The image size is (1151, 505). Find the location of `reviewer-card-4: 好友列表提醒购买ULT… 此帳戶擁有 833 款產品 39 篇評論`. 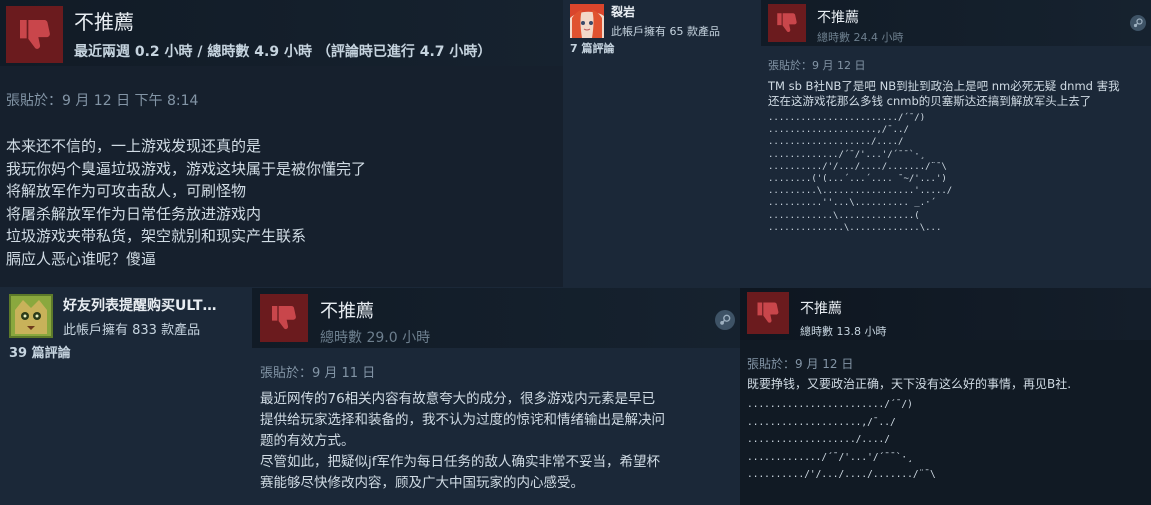

reviewer-card-4: 好友列表提醒购买ULT… 此帳戶擁有 833 款產品 39 篇評論 is located at coordinates (126, 396).